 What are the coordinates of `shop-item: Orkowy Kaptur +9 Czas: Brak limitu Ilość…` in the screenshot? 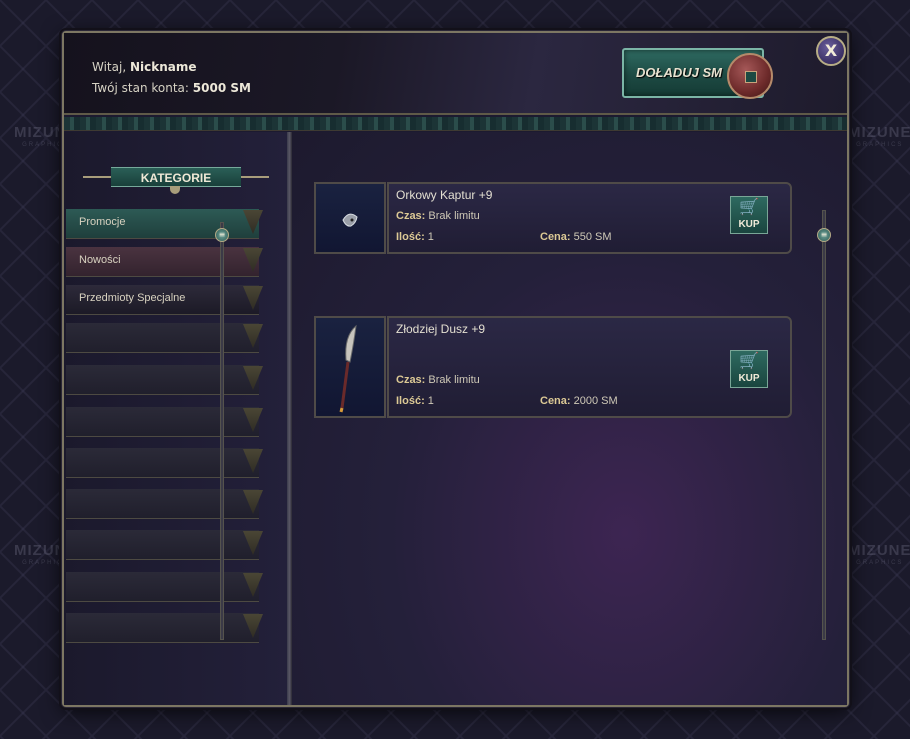 It's located at (553, 218).